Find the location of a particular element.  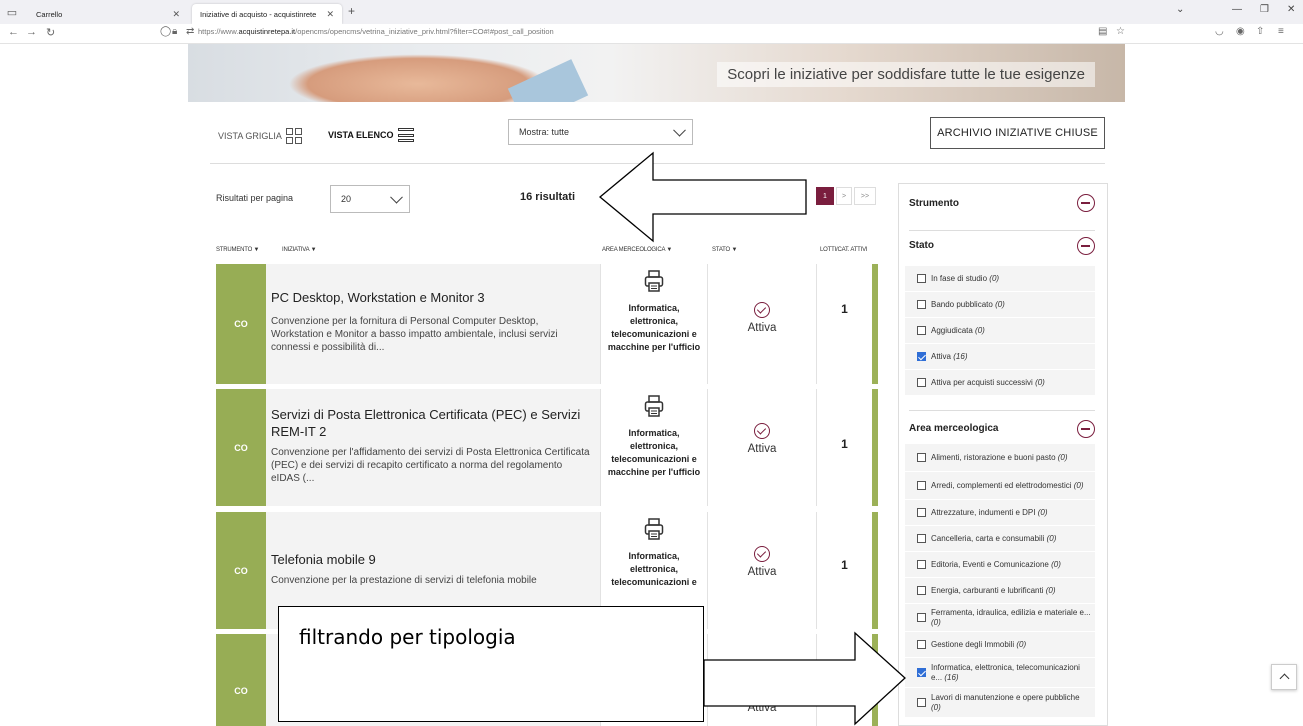

left-arrow-annotation is located at coordinates (702, 197).